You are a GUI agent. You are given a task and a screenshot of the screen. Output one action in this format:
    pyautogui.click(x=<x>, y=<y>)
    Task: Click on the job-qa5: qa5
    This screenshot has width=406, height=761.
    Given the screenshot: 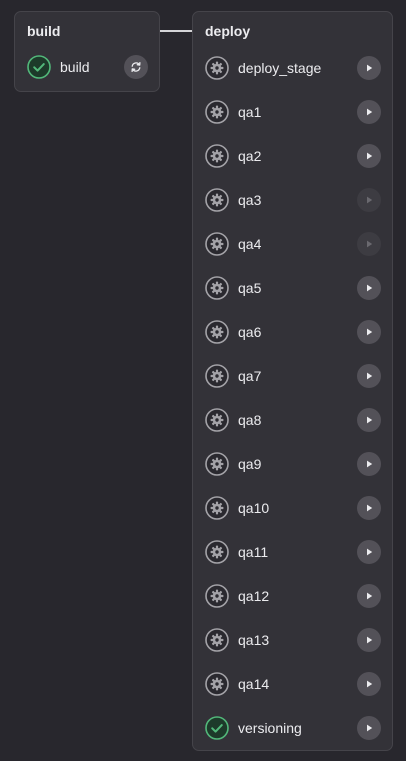 What is the action you would take?
    pyautogui.click(x=292, y=288)
    